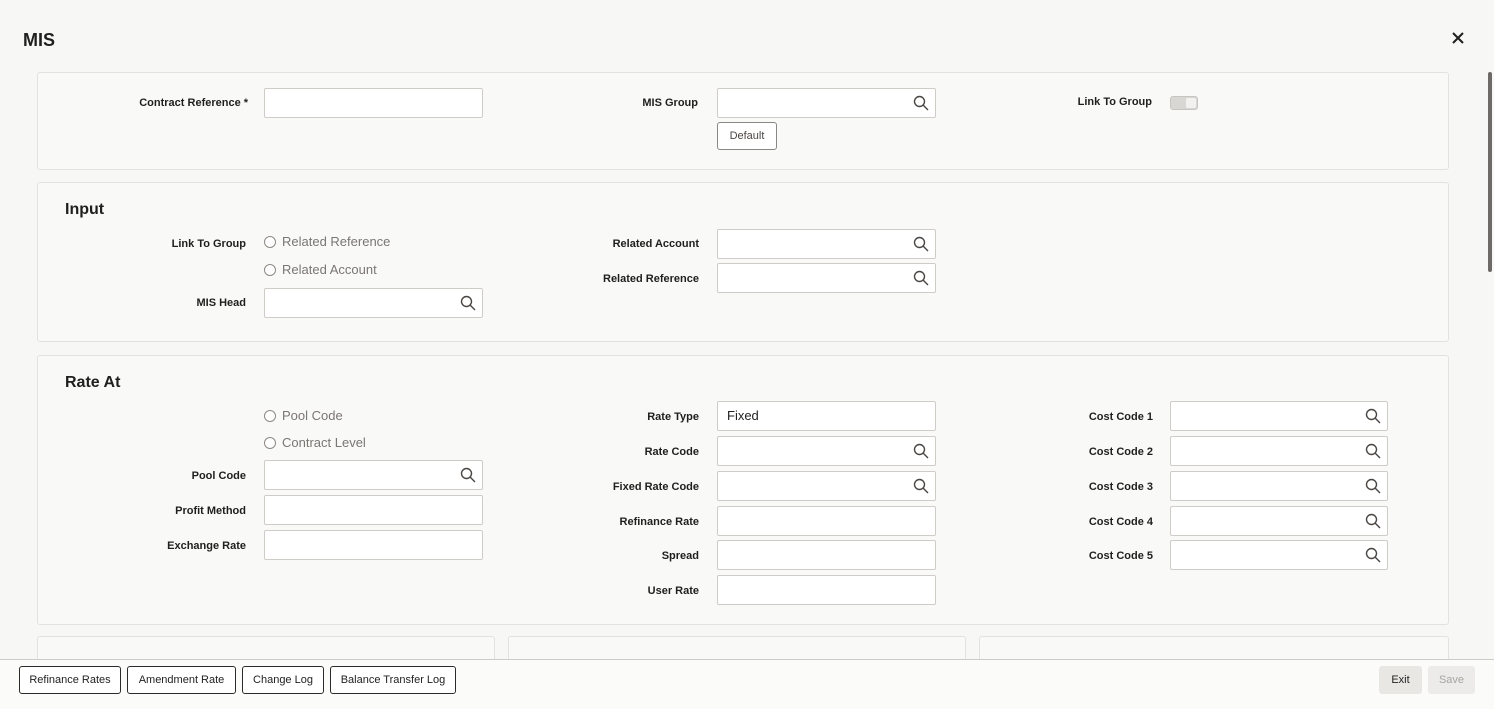 The height and width of the screenshot is (709, 1494). I want to click on rate-type-label: Rate Type, so click(673, 417).